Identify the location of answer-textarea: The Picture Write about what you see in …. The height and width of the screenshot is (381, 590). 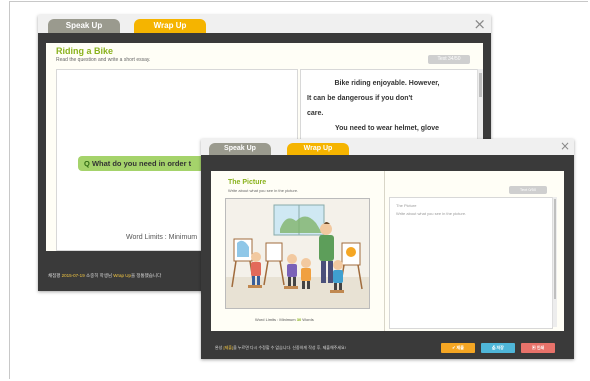
(471, 263).